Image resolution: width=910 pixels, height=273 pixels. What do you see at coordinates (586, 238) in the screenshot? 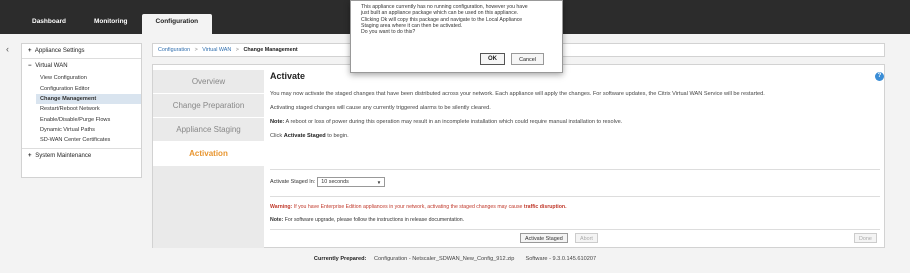
I see `abort-button: Abort` at bounding box center [586, 238].